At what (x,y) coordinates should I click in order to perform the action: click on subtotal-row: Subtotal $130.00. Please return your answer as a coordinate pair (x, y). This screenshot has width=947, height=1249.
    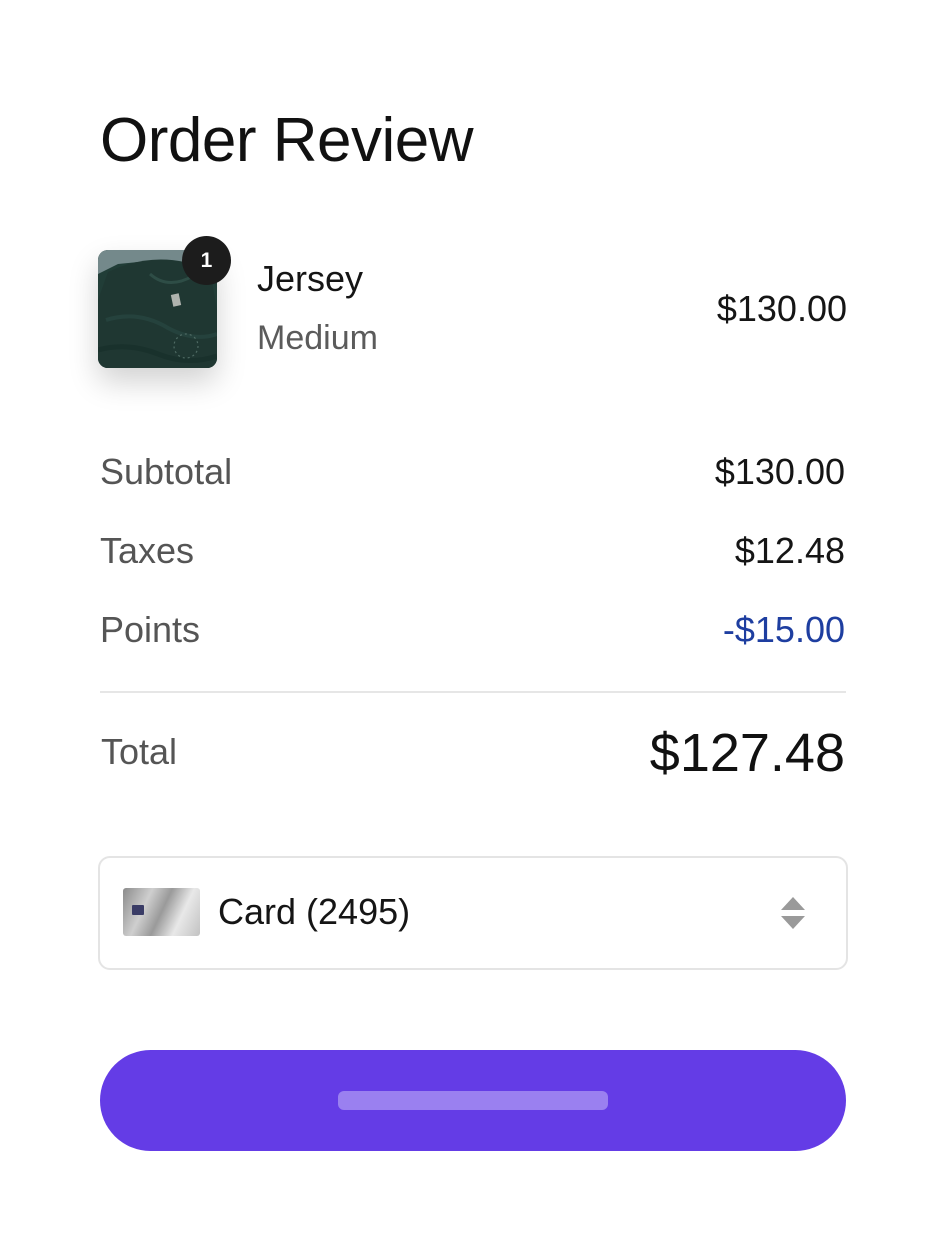
    Looking at the image, I should click on (472, 489).